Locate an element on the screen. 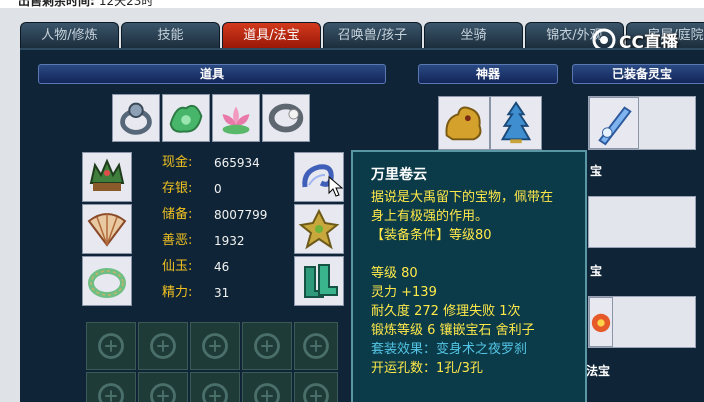 Image resolution: width=704 pixels, height=402 pixels. pagoda-artifact-icon is located at coordinates (516, 122).